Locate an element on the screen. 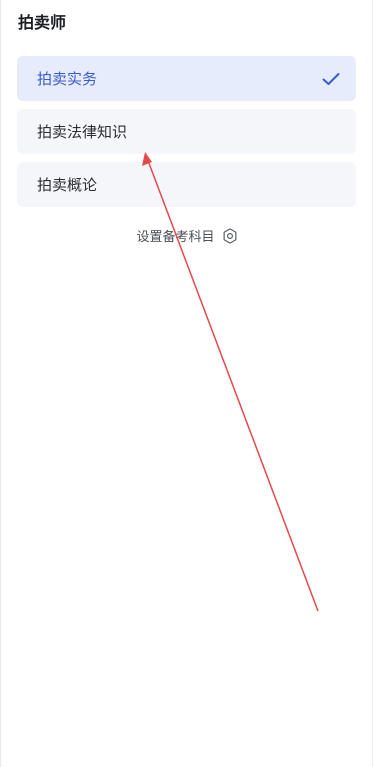  page-title: 拍卖师 is located at coordinates (42, 22).